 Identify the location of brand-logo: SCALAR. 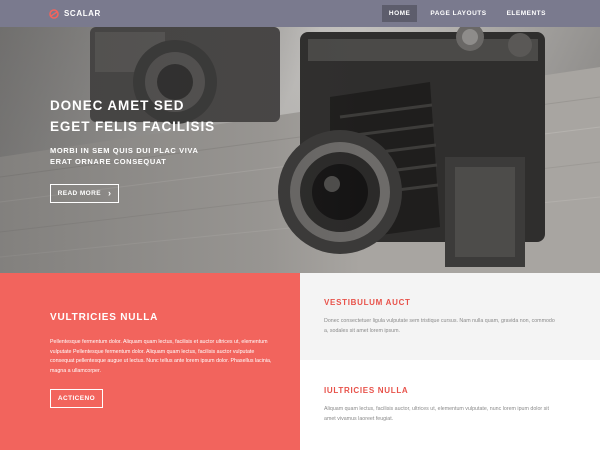
(75, 13).